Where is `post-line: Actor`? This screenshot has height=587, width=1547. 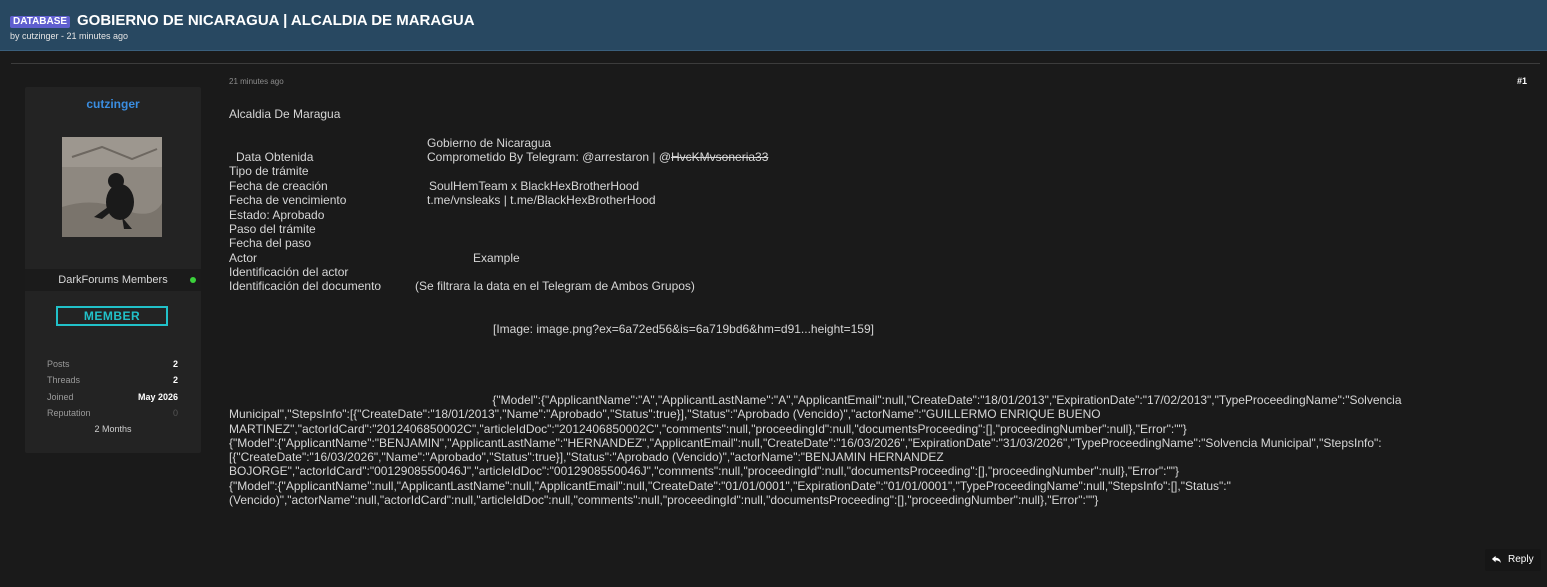
post-line: Actor is located at coordinates (243, 258).